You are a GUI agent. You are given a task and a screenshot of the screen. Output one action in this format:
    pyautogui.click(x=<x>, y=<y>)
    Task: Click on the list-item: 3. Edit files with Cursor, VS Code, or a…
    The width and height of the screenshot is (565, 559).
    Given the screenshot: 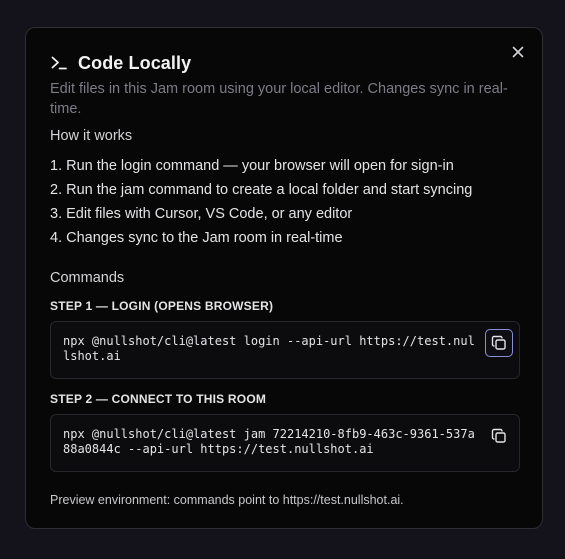 What is the action you would take?
    pyautogui.click(x=201, y=214)
    